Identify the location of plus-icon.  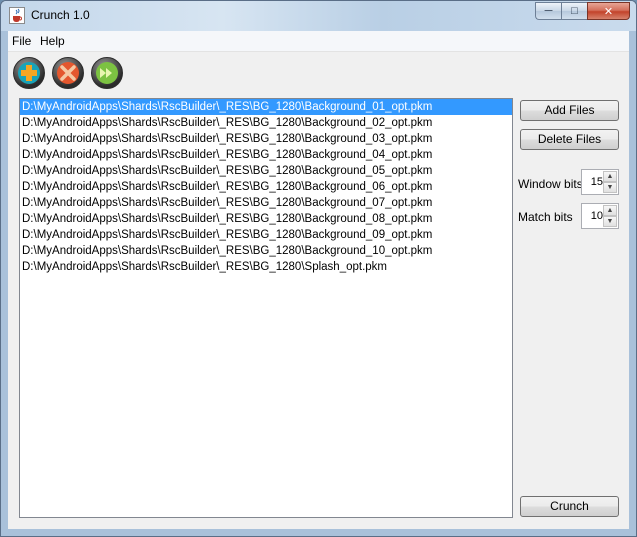
(29, 73).